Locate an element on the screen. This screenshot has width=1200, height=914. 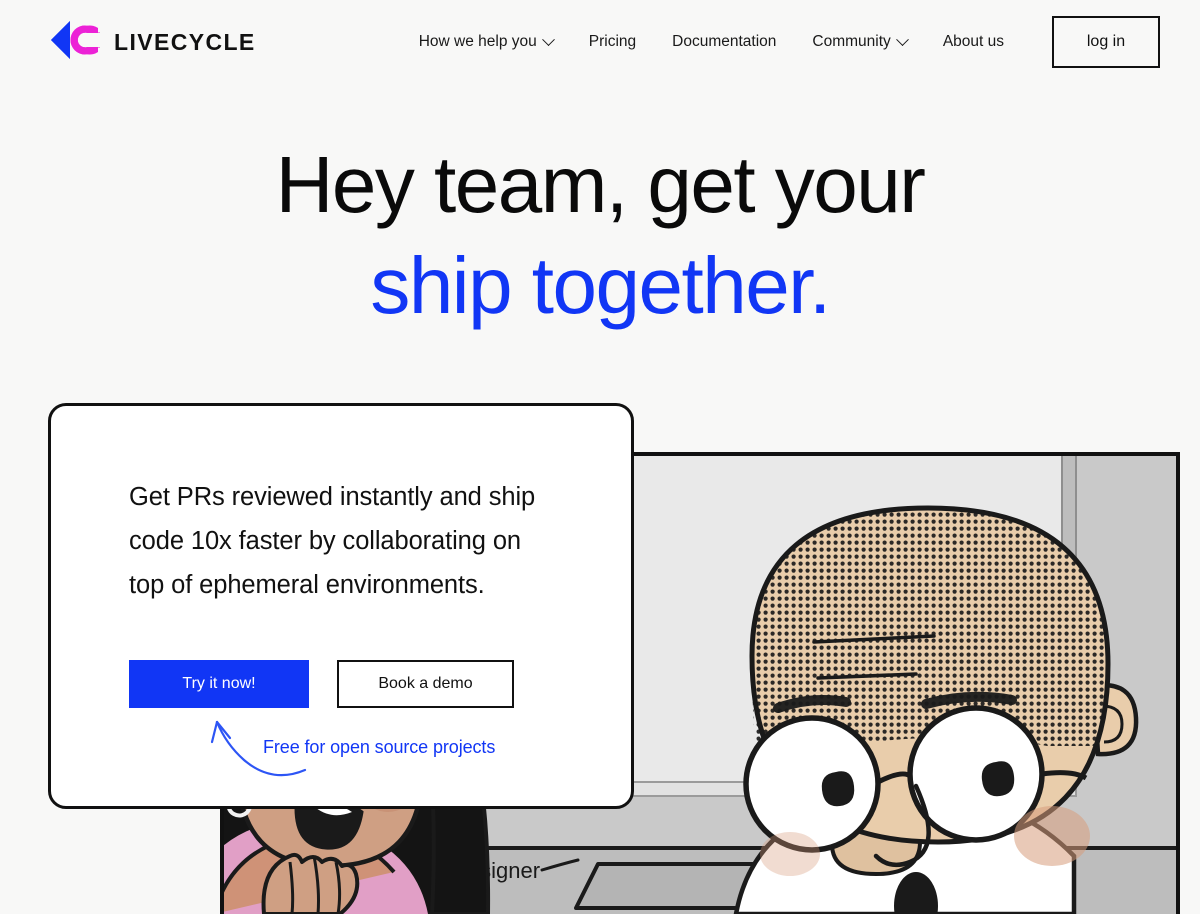
book-a-demo-button: Book a demo is located at coordinates (425, 683).